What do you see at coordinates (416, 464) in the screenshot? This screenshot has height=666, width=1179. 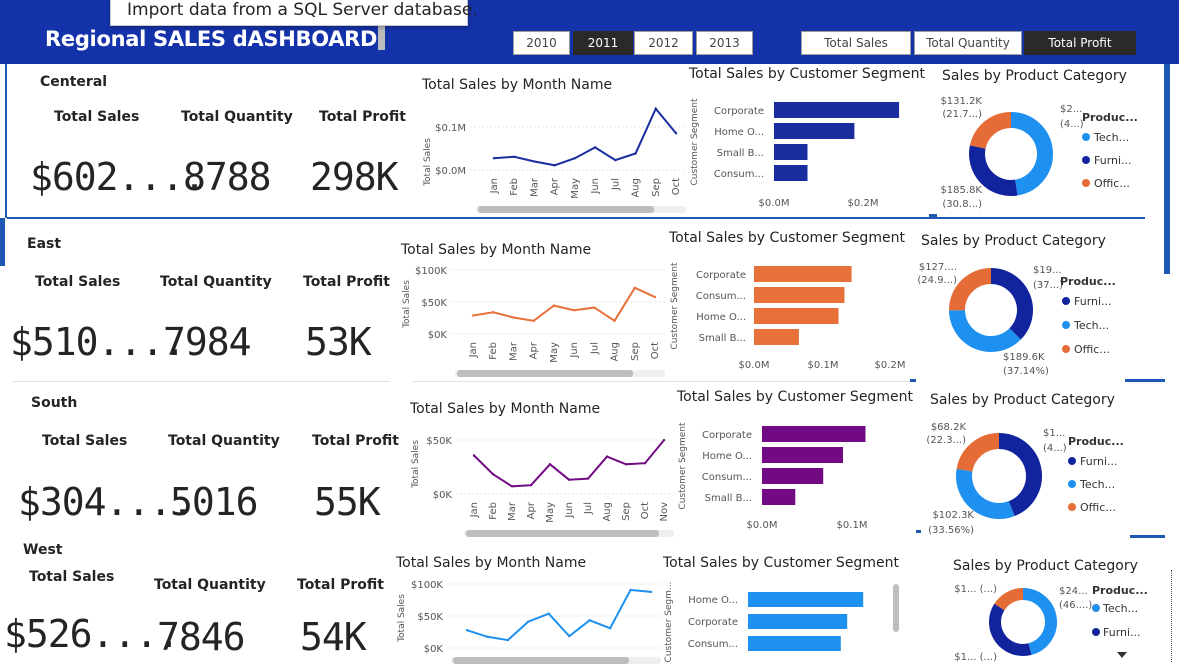 I see `y-axis-label: Total Sales` at bounding box center [416, 464].